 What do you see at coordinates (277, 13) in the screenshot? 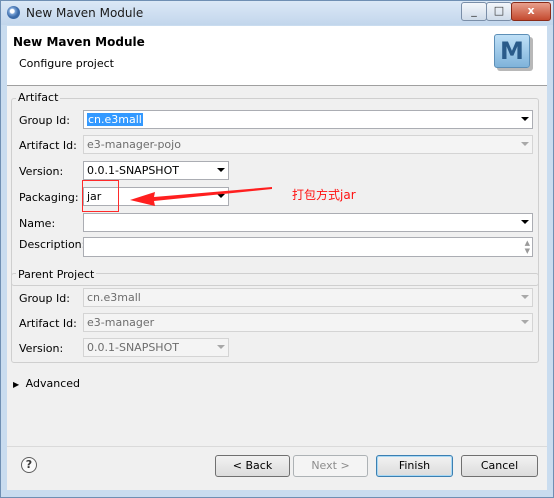
I see `title-bar: New Maven Module _ □ x` at bounding box center [277, 13].